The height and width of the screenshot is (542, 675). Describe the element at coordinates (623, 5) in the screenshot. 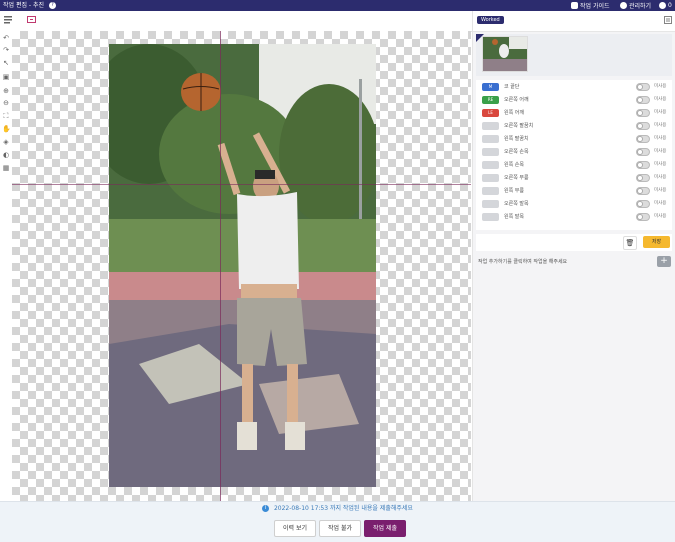

I see `user-icon` at that location.